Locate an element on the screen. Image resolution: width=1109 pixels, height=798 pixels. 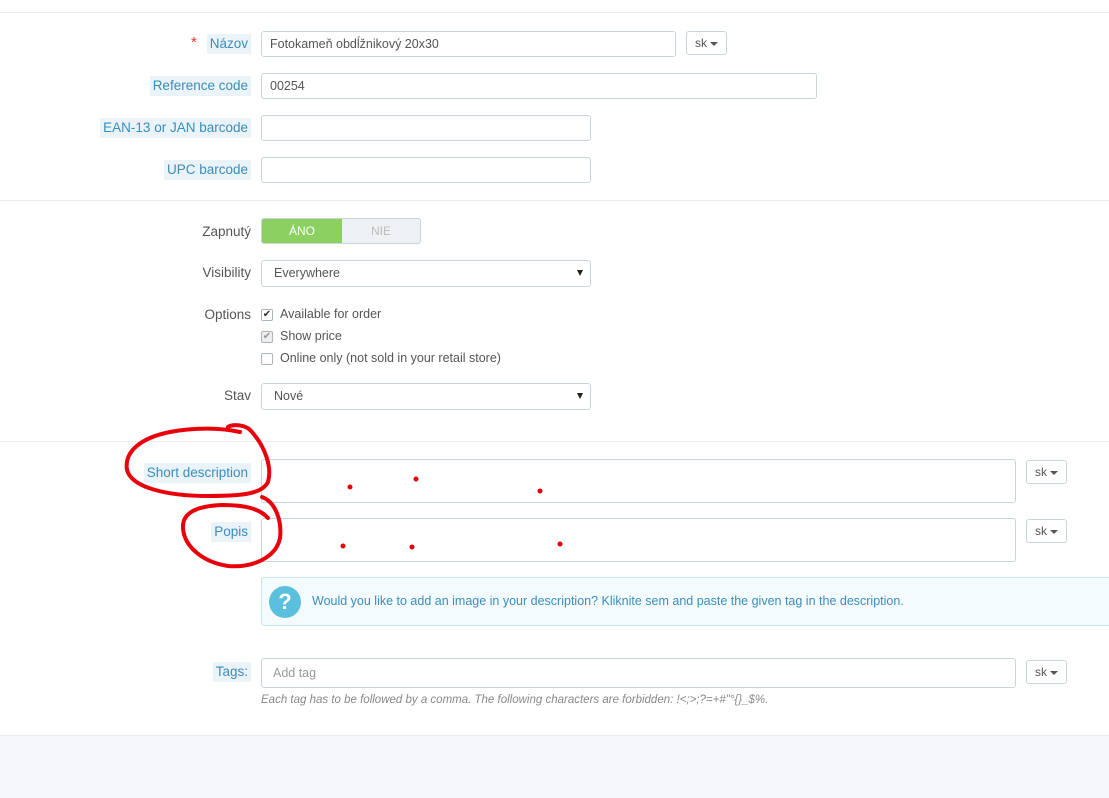
ean13-input is located at coordinates (426, 128).